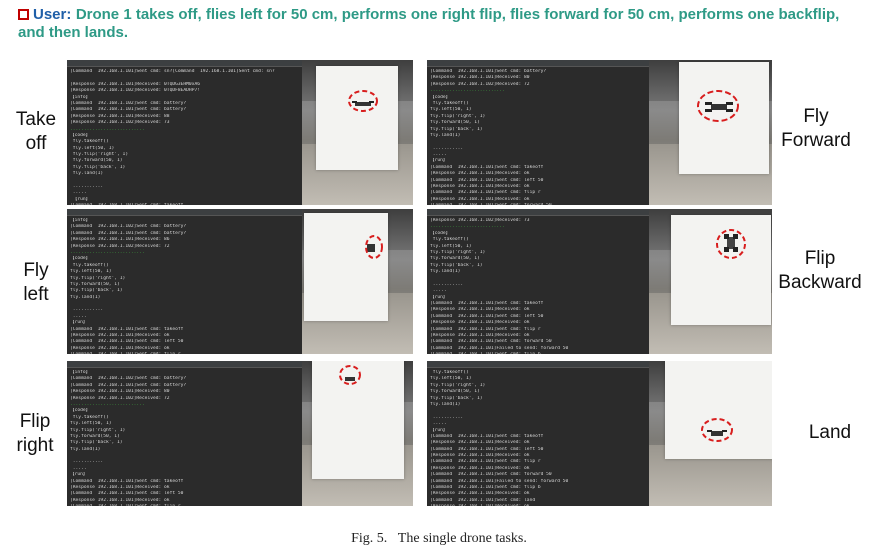  I want to click on label-land: Land, so click(830, 433).